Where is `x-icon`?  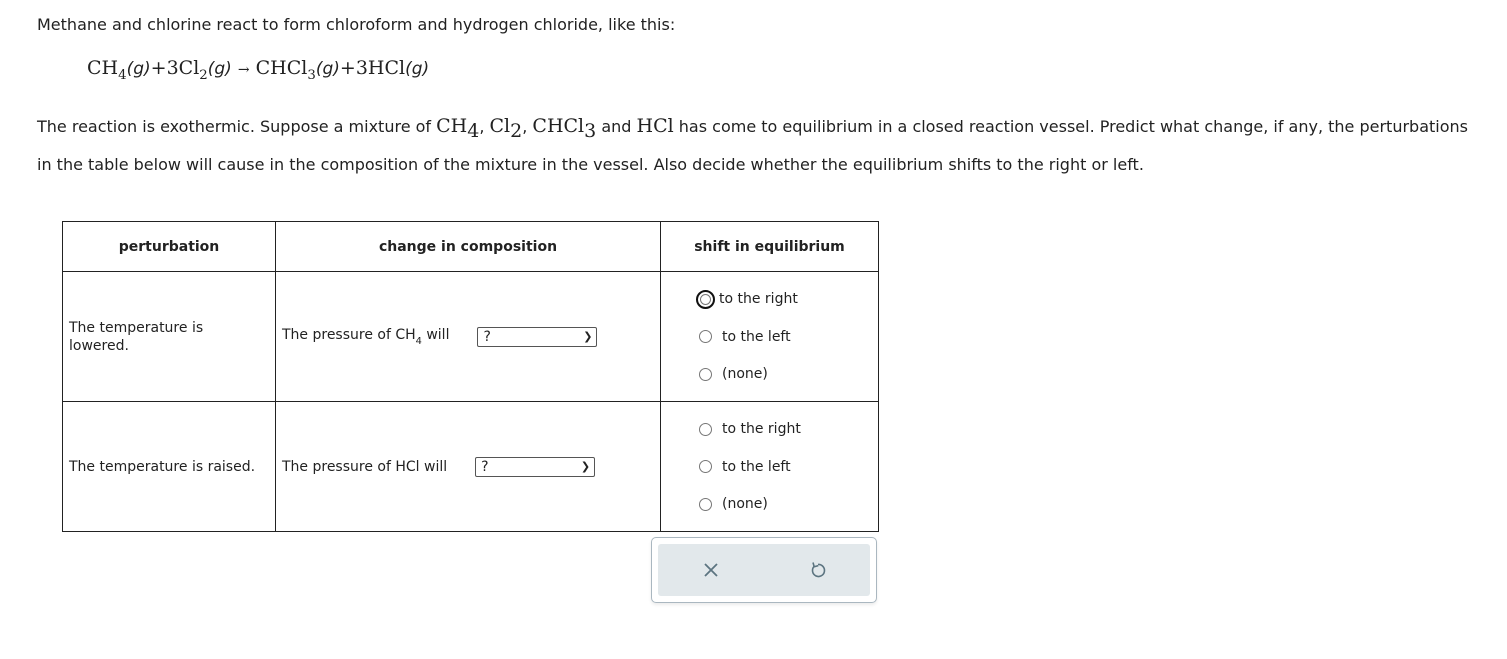
x-icon is located at coordinates (711, 570).